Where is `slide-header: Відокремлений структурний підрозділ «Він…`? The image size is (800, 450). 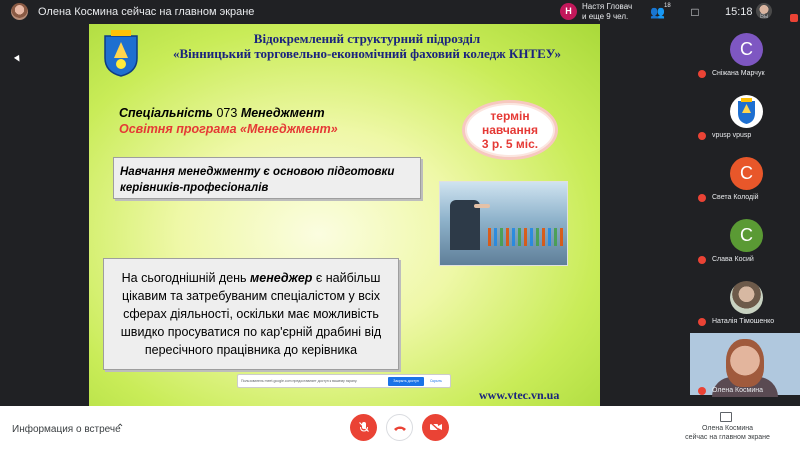
slide-header: Відокремлений структурний підрозділ «Він… is located at coordinates (367, 46).